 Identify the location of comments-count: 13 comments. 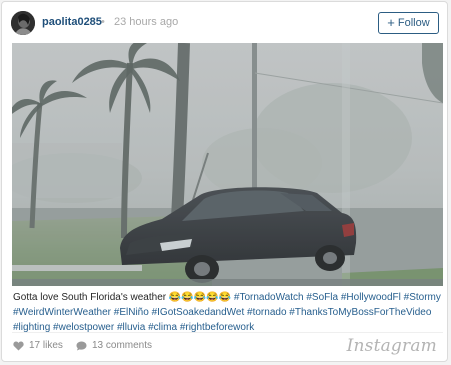
(122, 345).